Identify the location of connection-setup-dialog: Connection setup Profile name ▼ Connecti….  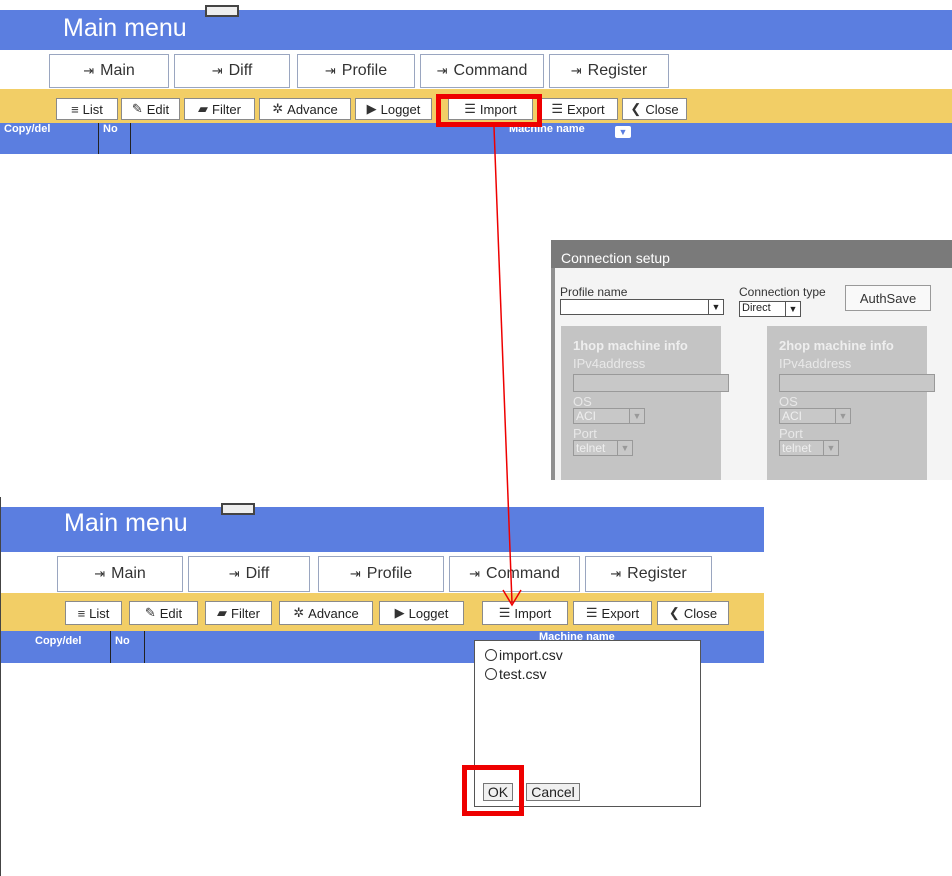
(751, 360).